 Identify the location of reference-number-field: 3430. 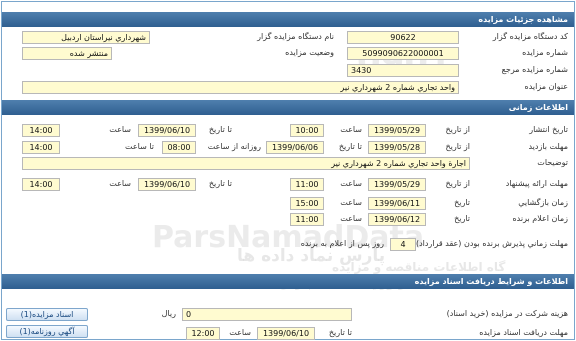
(403, 70).